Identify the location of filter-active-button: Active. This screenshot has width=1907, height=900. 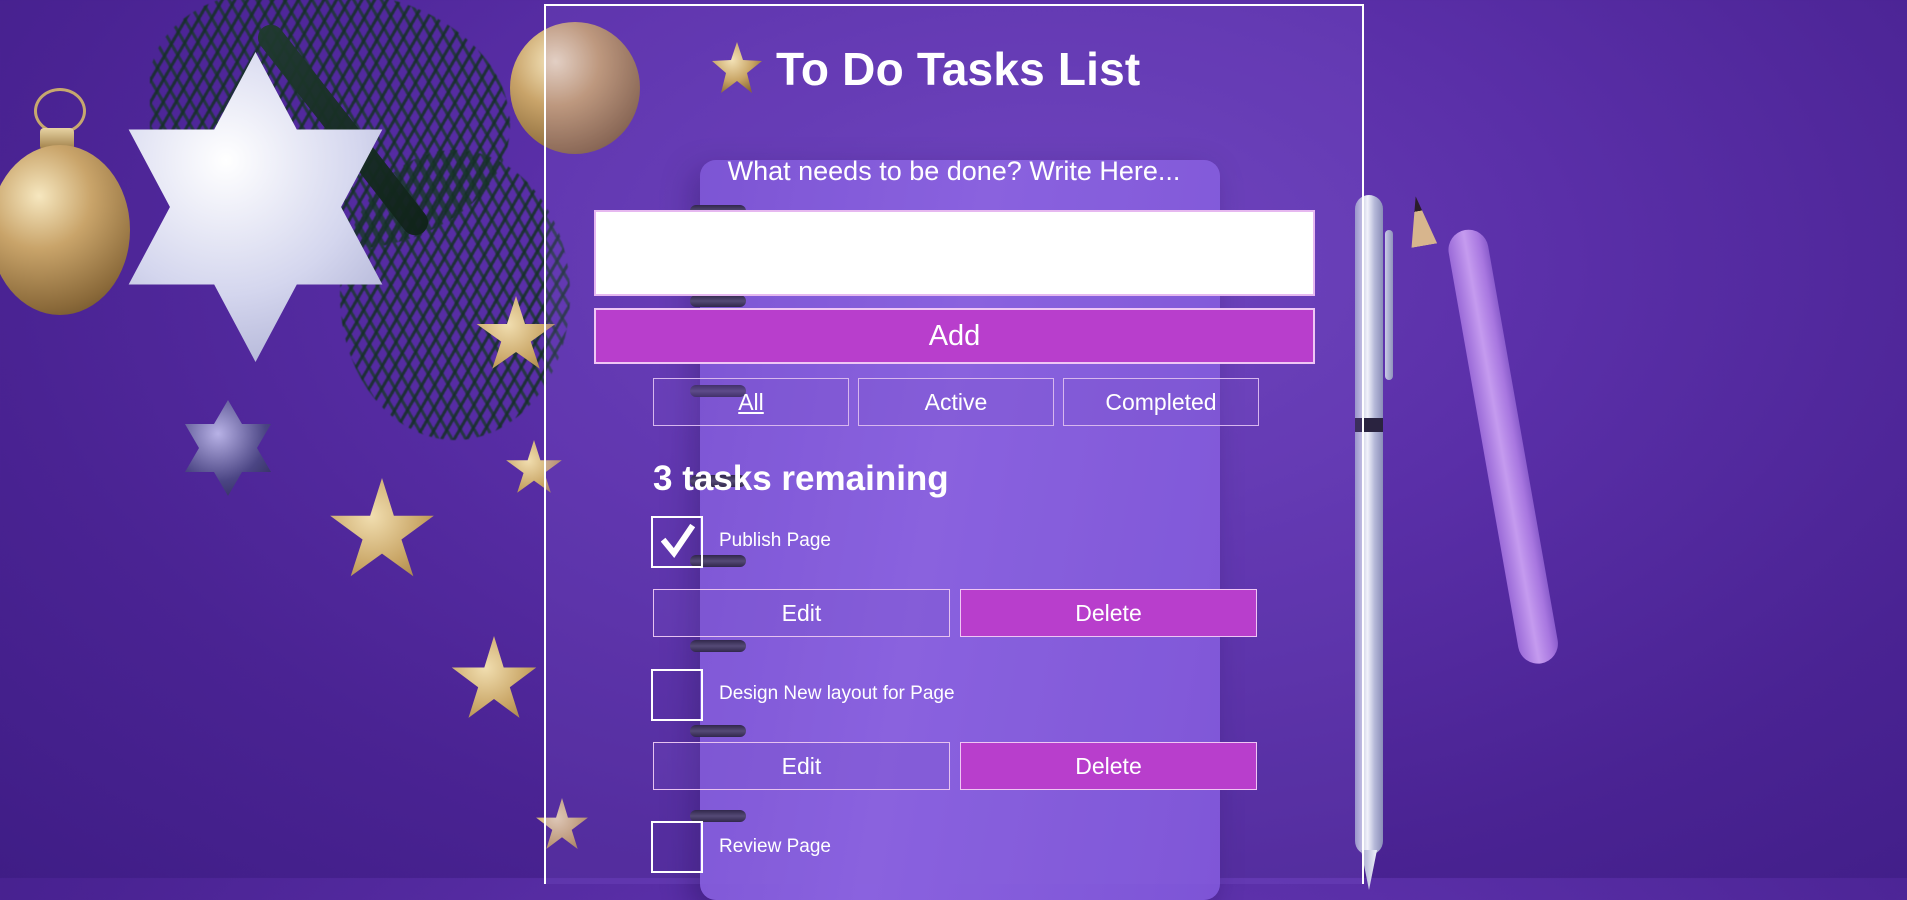
(956, 402).